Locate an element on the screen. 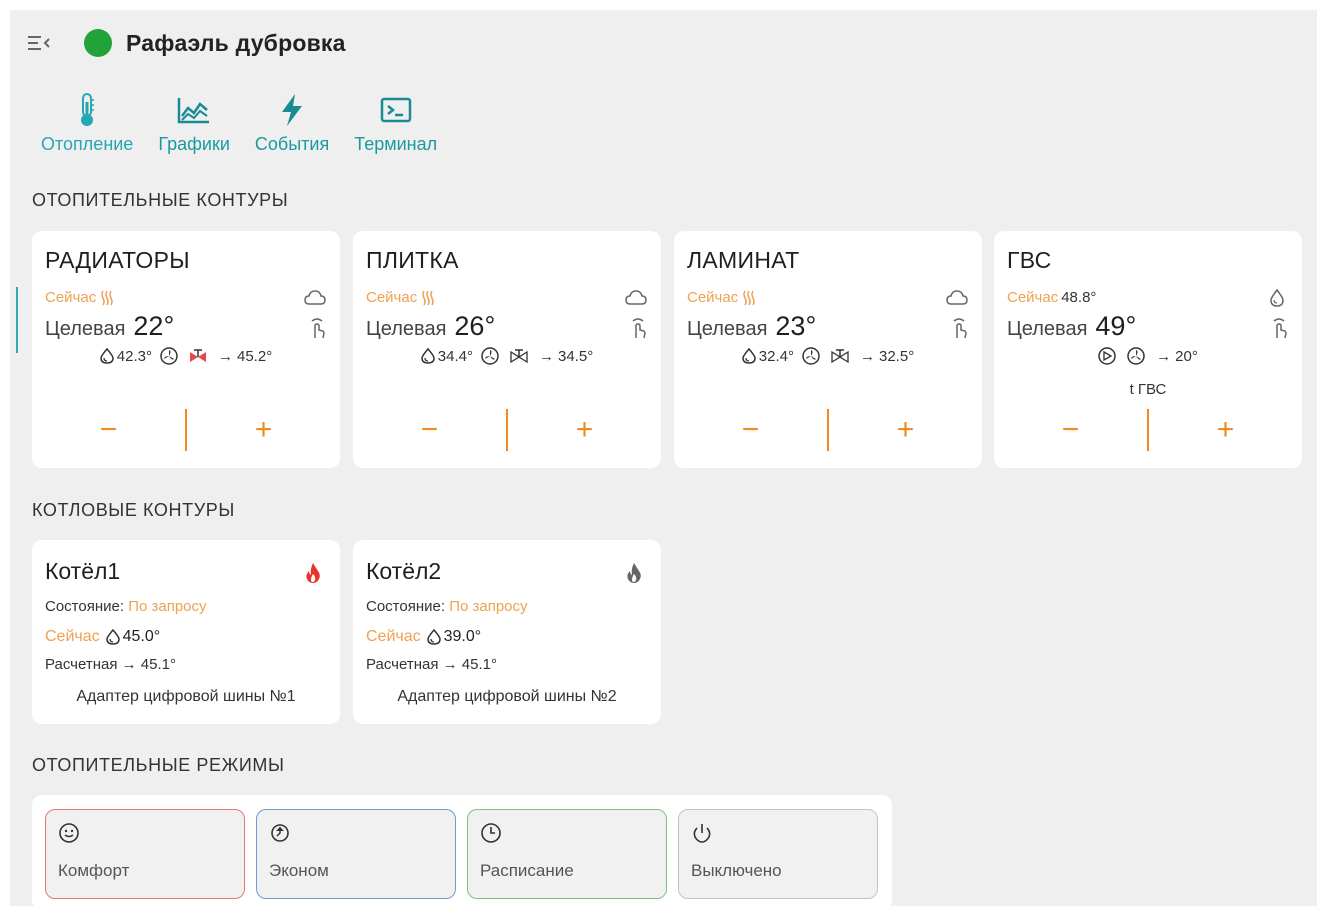 The image size is (1317, 906). contour-card-tile: ПЛИТКА Сейчас Целевая 26° 34.4° → 34.5° is located at coordinates (507, 349).